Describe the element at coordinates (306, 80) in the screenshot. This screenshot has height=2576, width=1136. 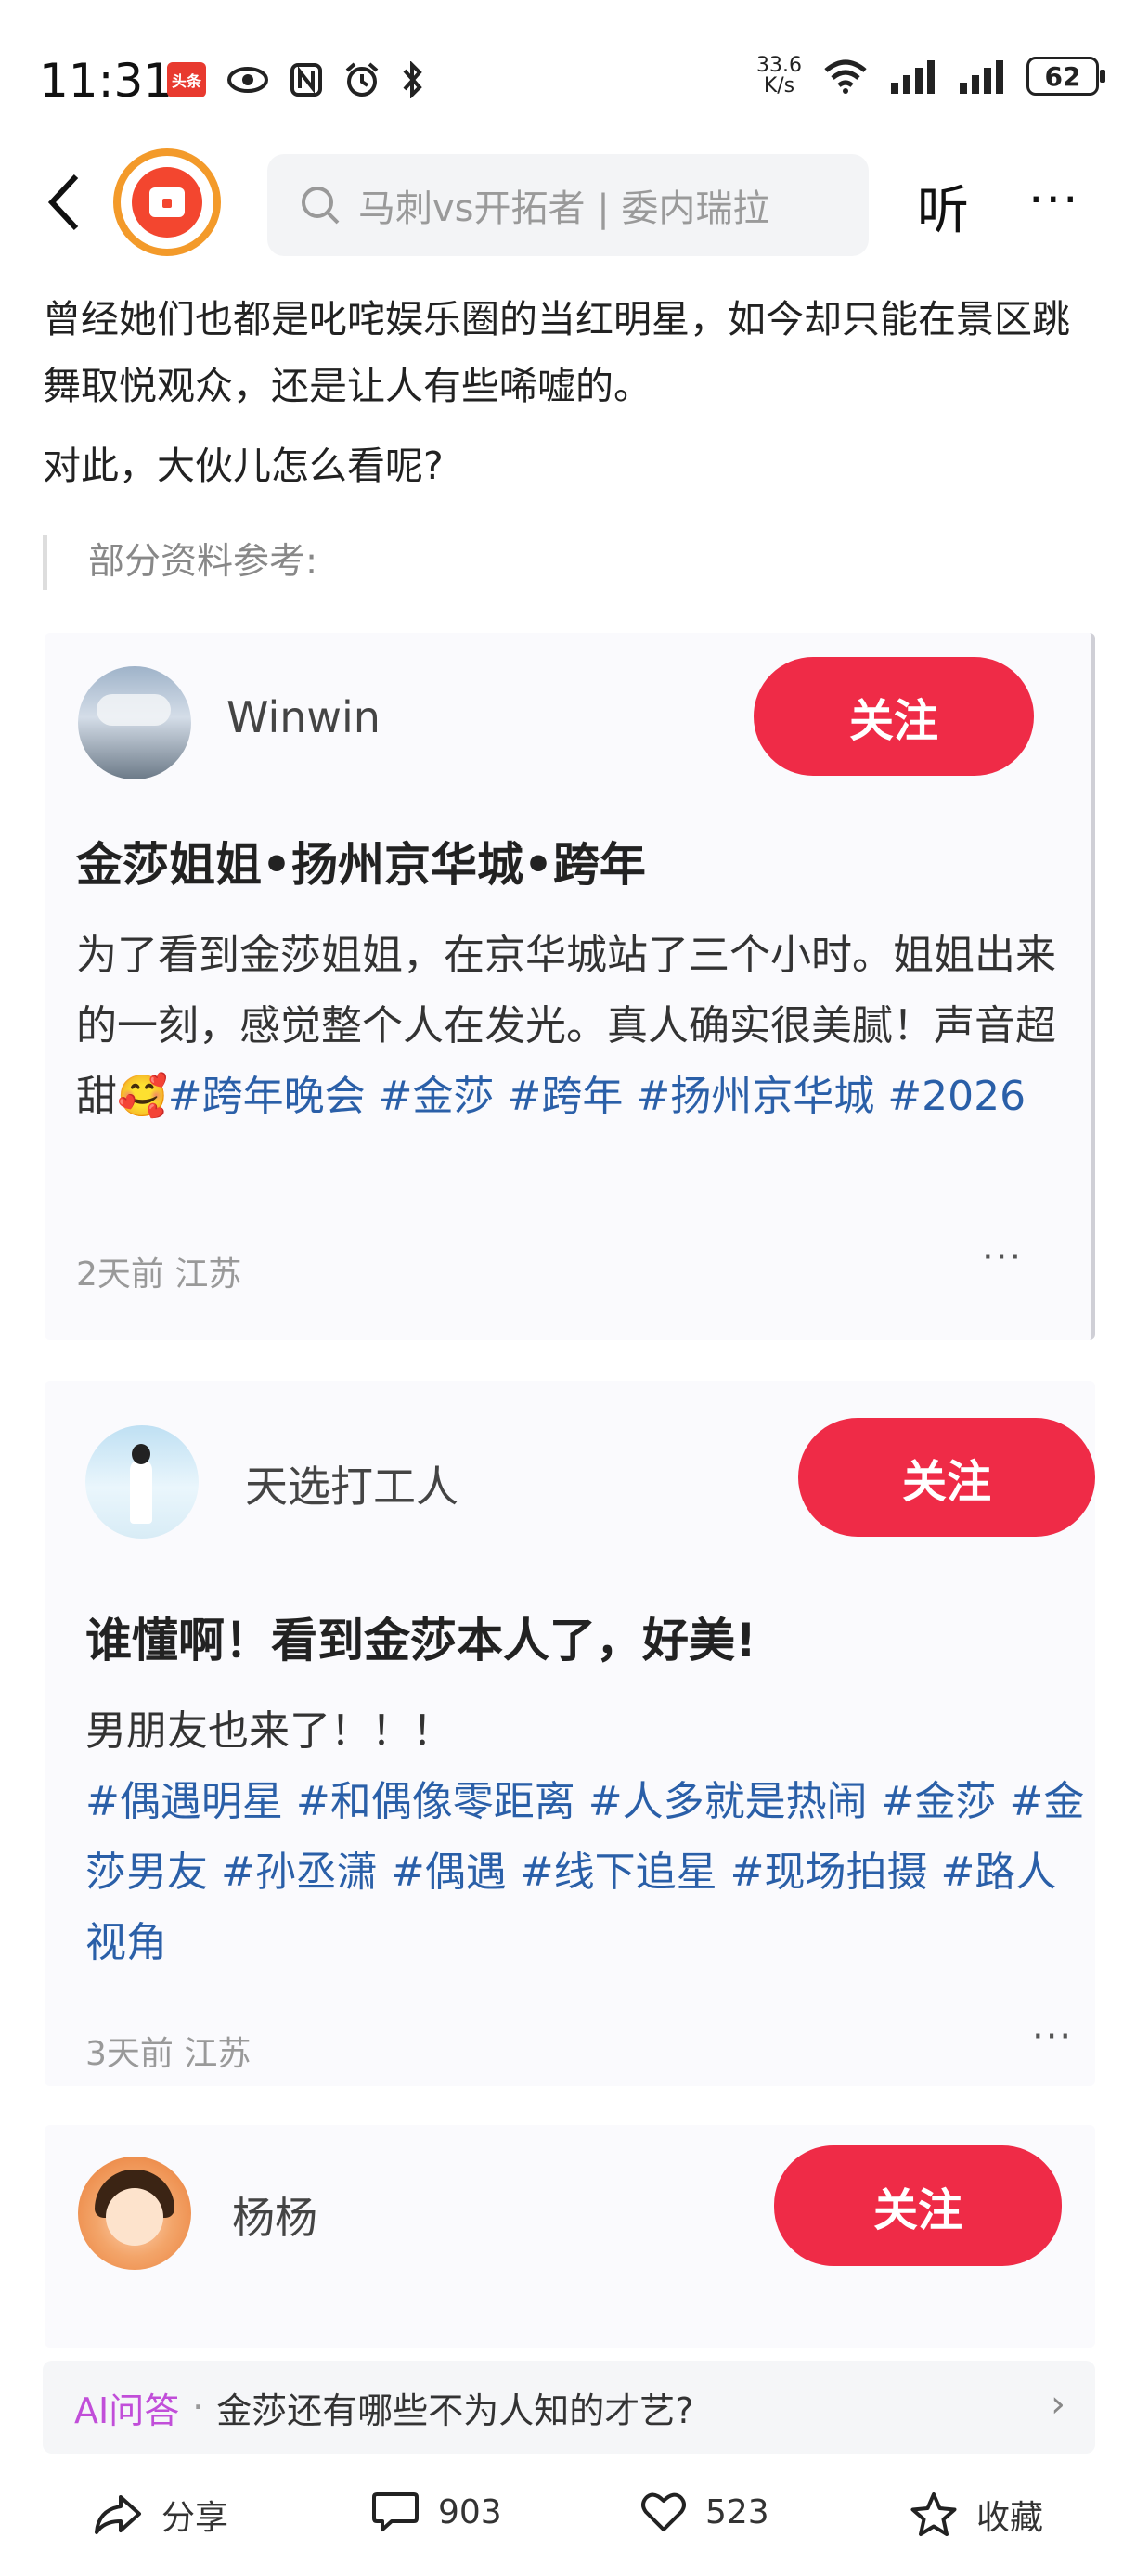
I see `nfc-icon` at that location.